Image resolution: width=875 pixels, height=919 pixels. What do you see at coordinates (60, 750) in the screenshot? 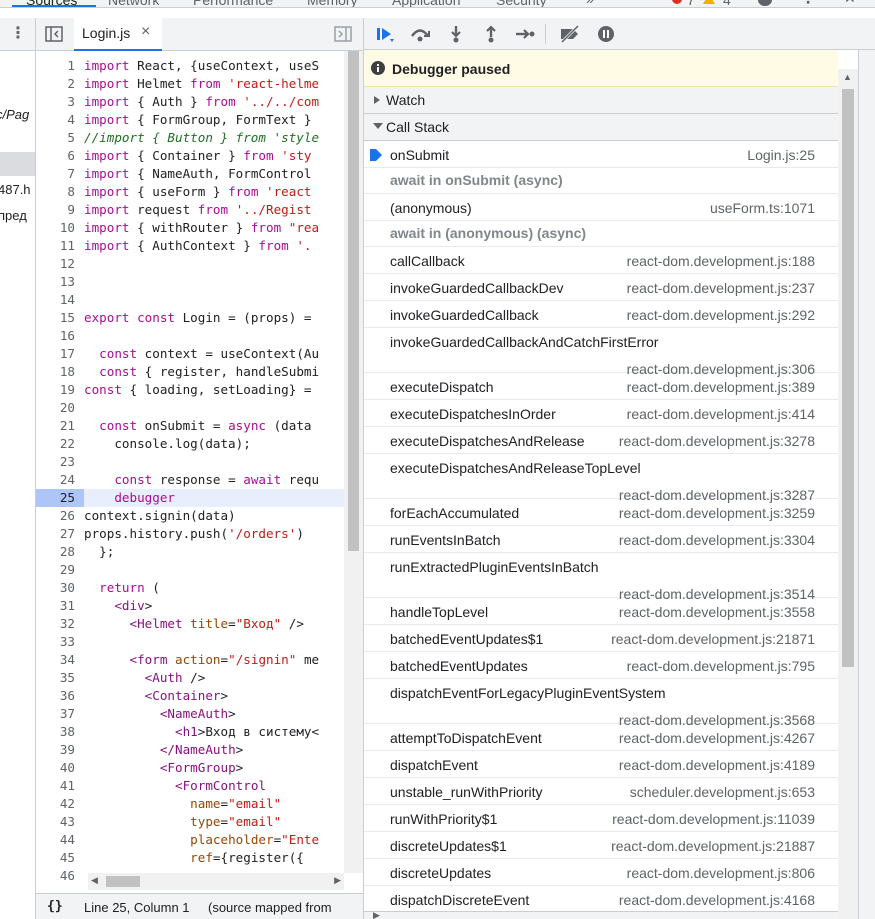
I see `line-number: 39` at bounding box center [60, 750].